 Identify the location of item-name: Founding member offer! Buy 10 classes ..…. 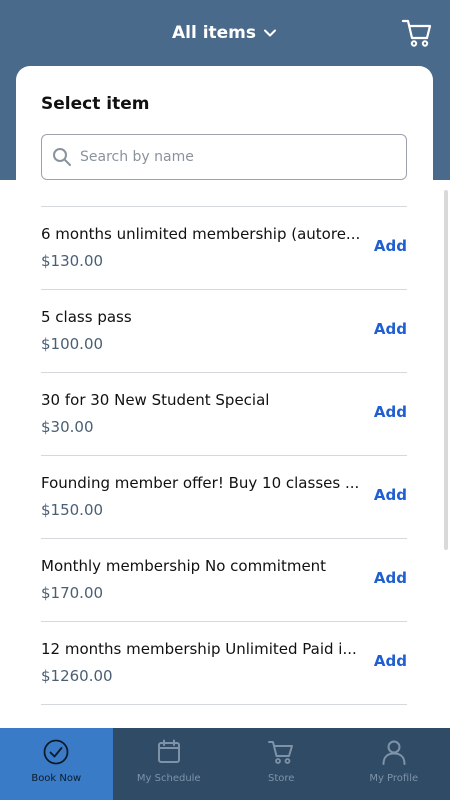
(200, 483).